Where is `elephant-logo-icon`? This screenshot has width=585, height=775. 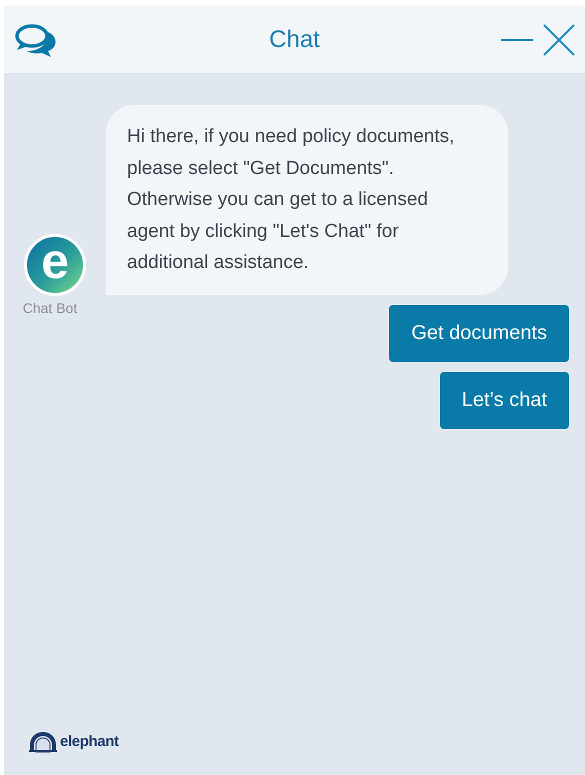 elephant-logo-icon is located at coordinates (43, 741).